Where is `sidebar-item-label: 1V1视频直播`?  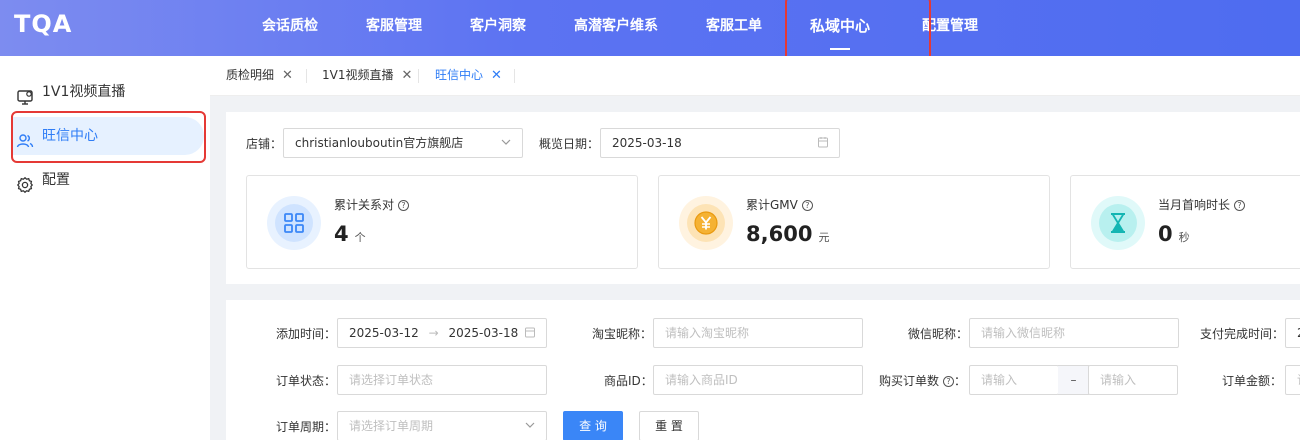 sidebar-item-label: 1V1视频直播 is located at coordinates (84, 92).